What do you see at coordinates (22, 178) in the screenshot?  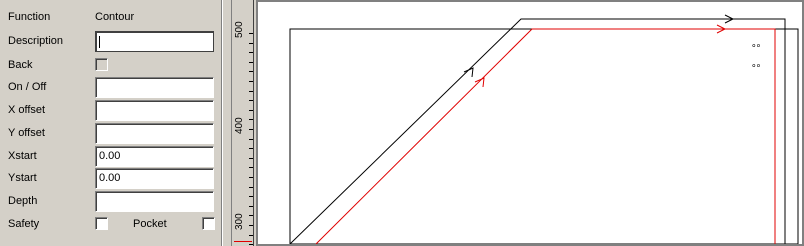 I see `ystart-label: Ystart` at bounding box center [22, 178].